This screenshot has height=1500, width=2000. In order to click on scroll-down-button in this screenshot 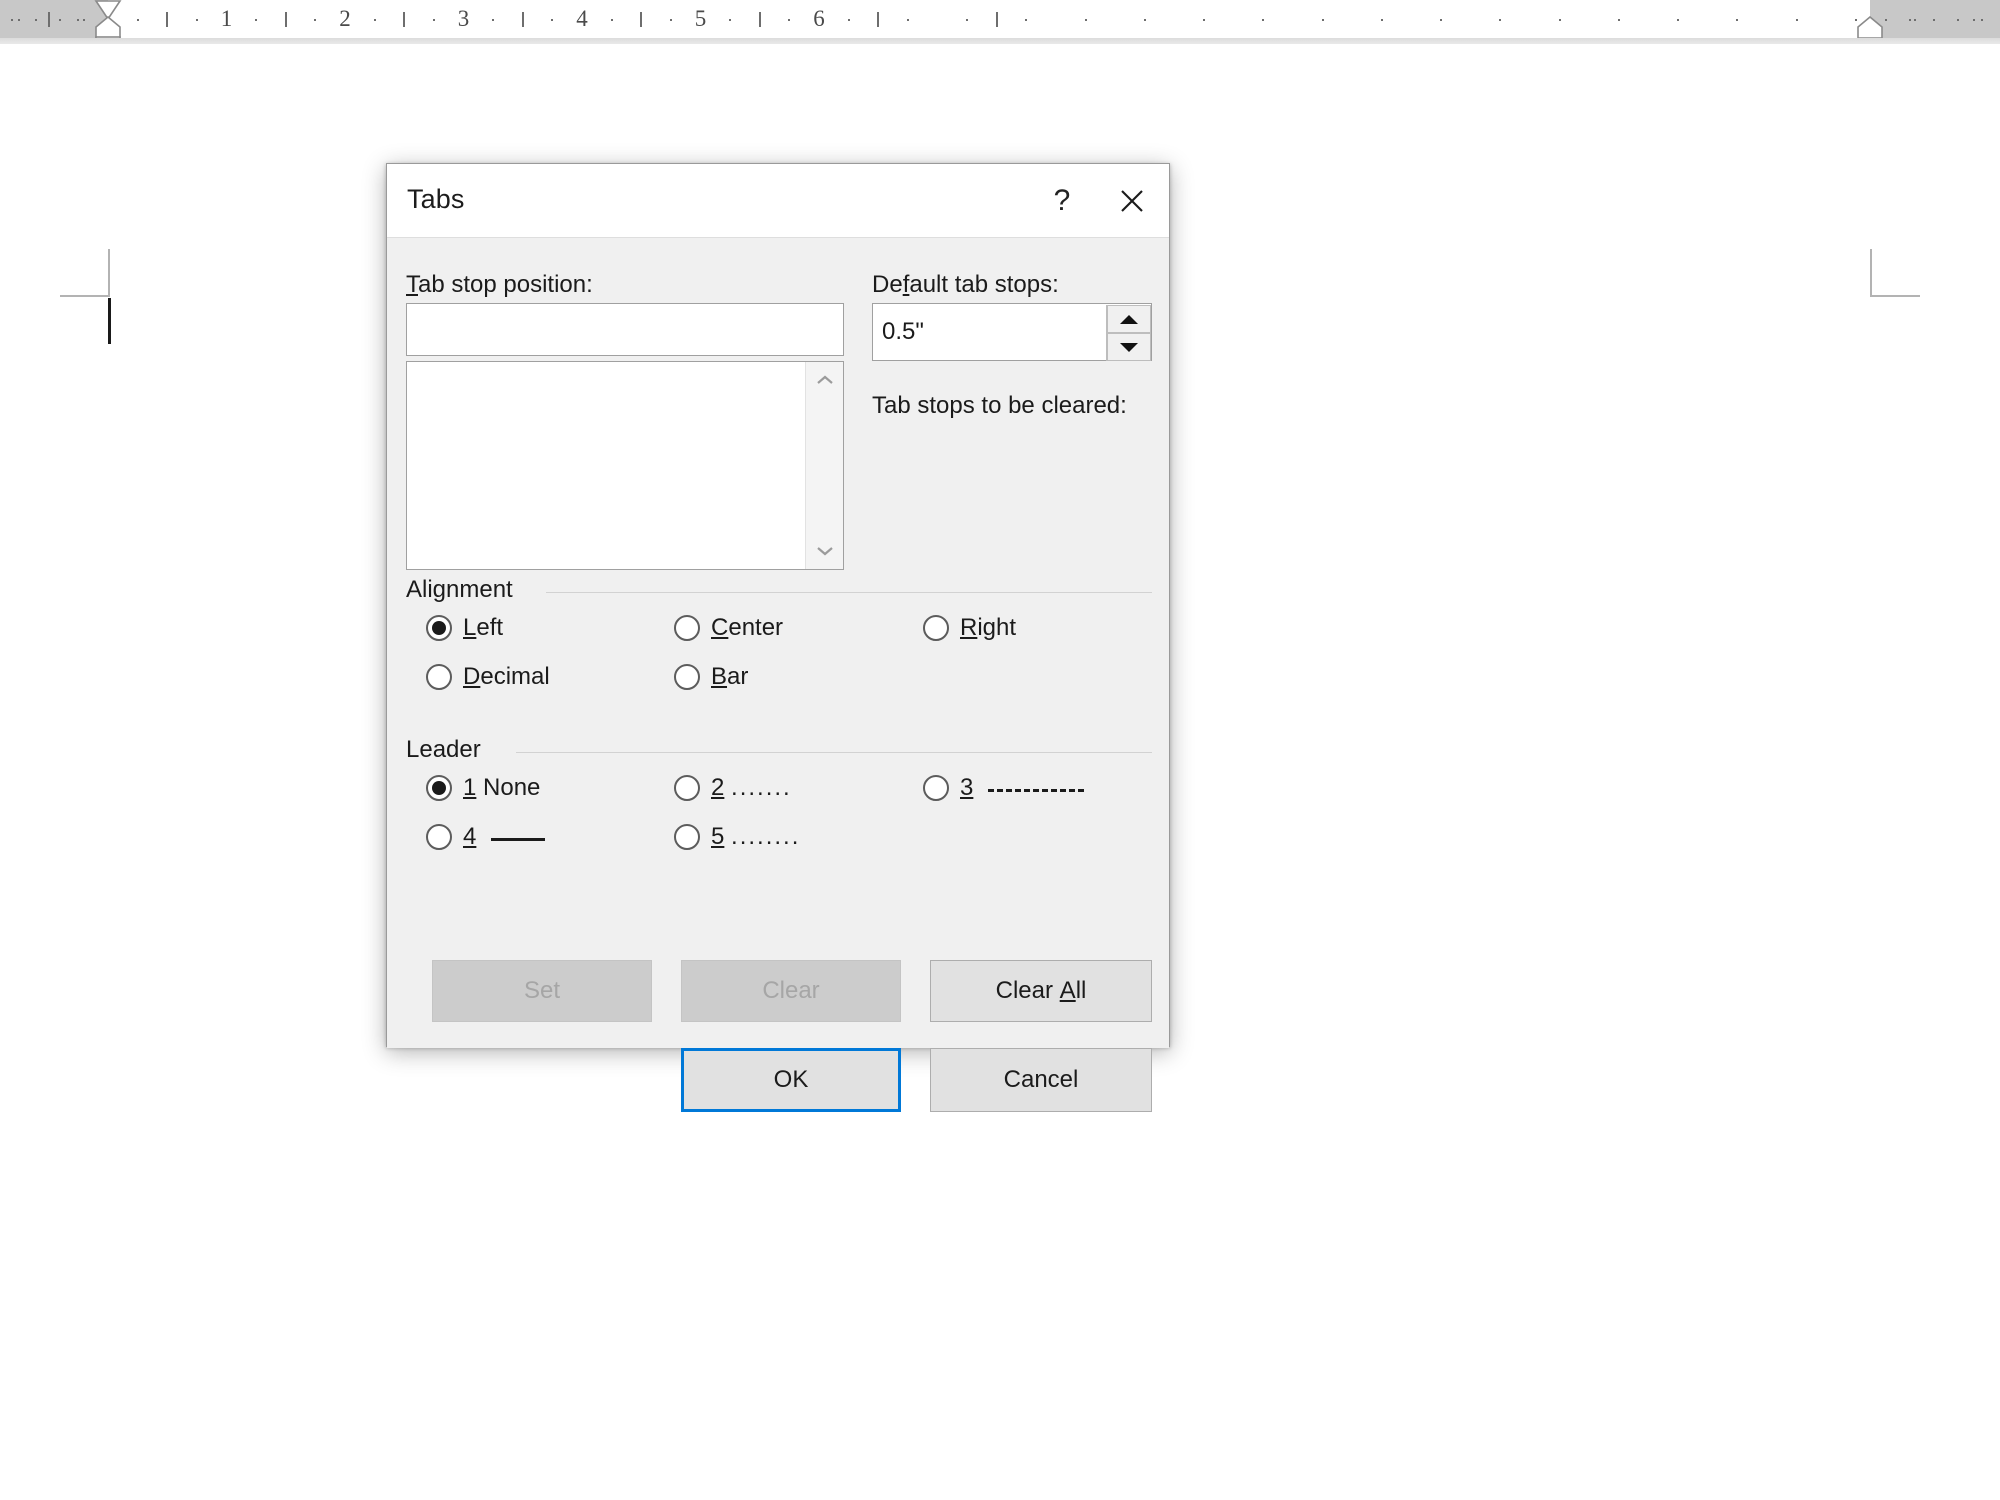, I will do `click(825, 551)`.